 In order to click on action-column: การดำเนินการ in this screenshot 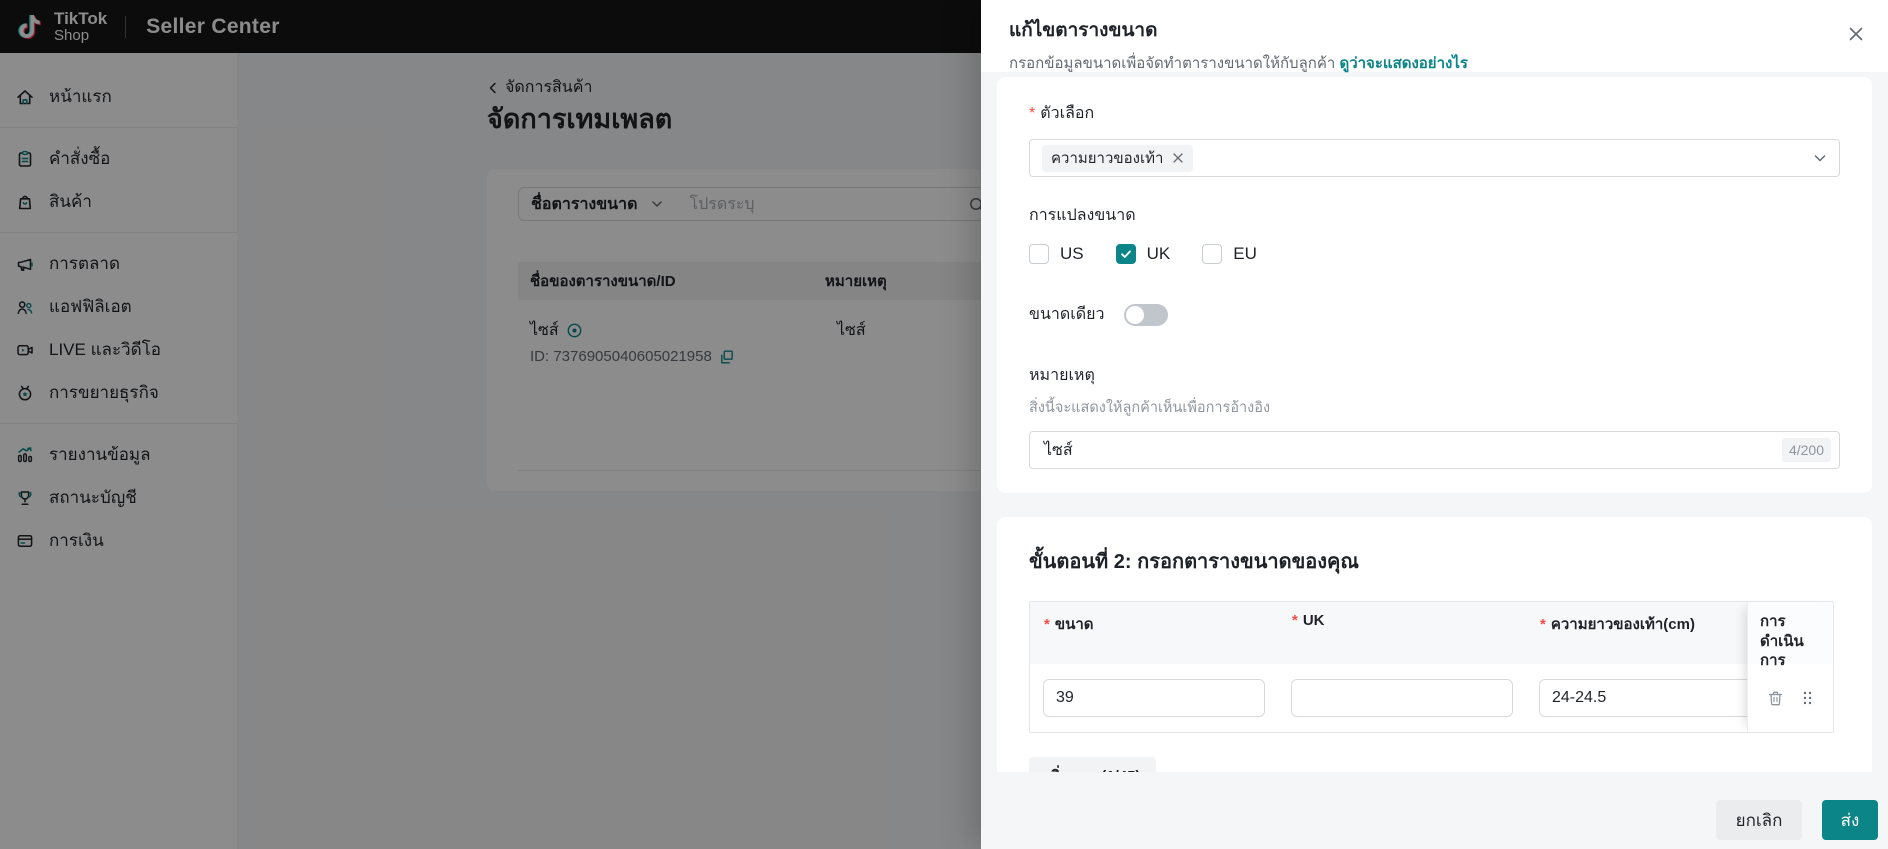, I will do `click(1790, 667)`.